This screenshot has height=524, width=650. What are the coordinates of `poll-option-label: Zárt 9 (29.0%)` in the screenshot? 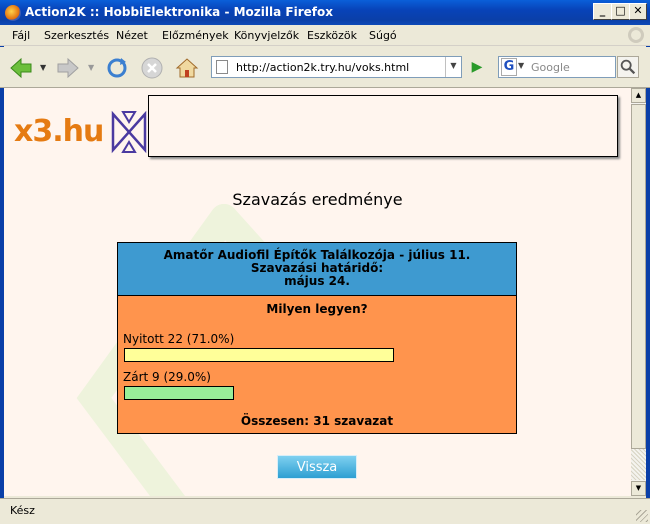 It's located at (167, 377).